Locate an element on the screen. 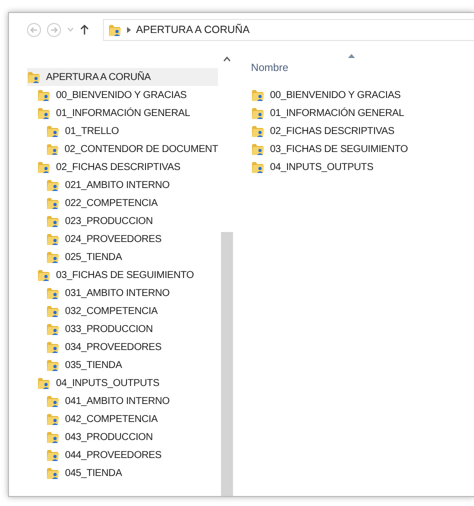 This screenshot has height=506, width=474. tree-item: 025_TIENDA is located at coordinates (122, 257).